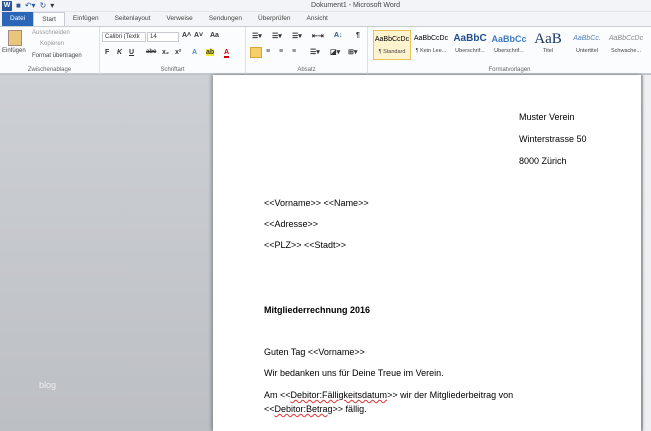 The height and width of the screenshot is (431, 651). Describe the element at coordinates (306, 70) in the screenshot. I see `paragraph-group-label: Absatz` at that location.